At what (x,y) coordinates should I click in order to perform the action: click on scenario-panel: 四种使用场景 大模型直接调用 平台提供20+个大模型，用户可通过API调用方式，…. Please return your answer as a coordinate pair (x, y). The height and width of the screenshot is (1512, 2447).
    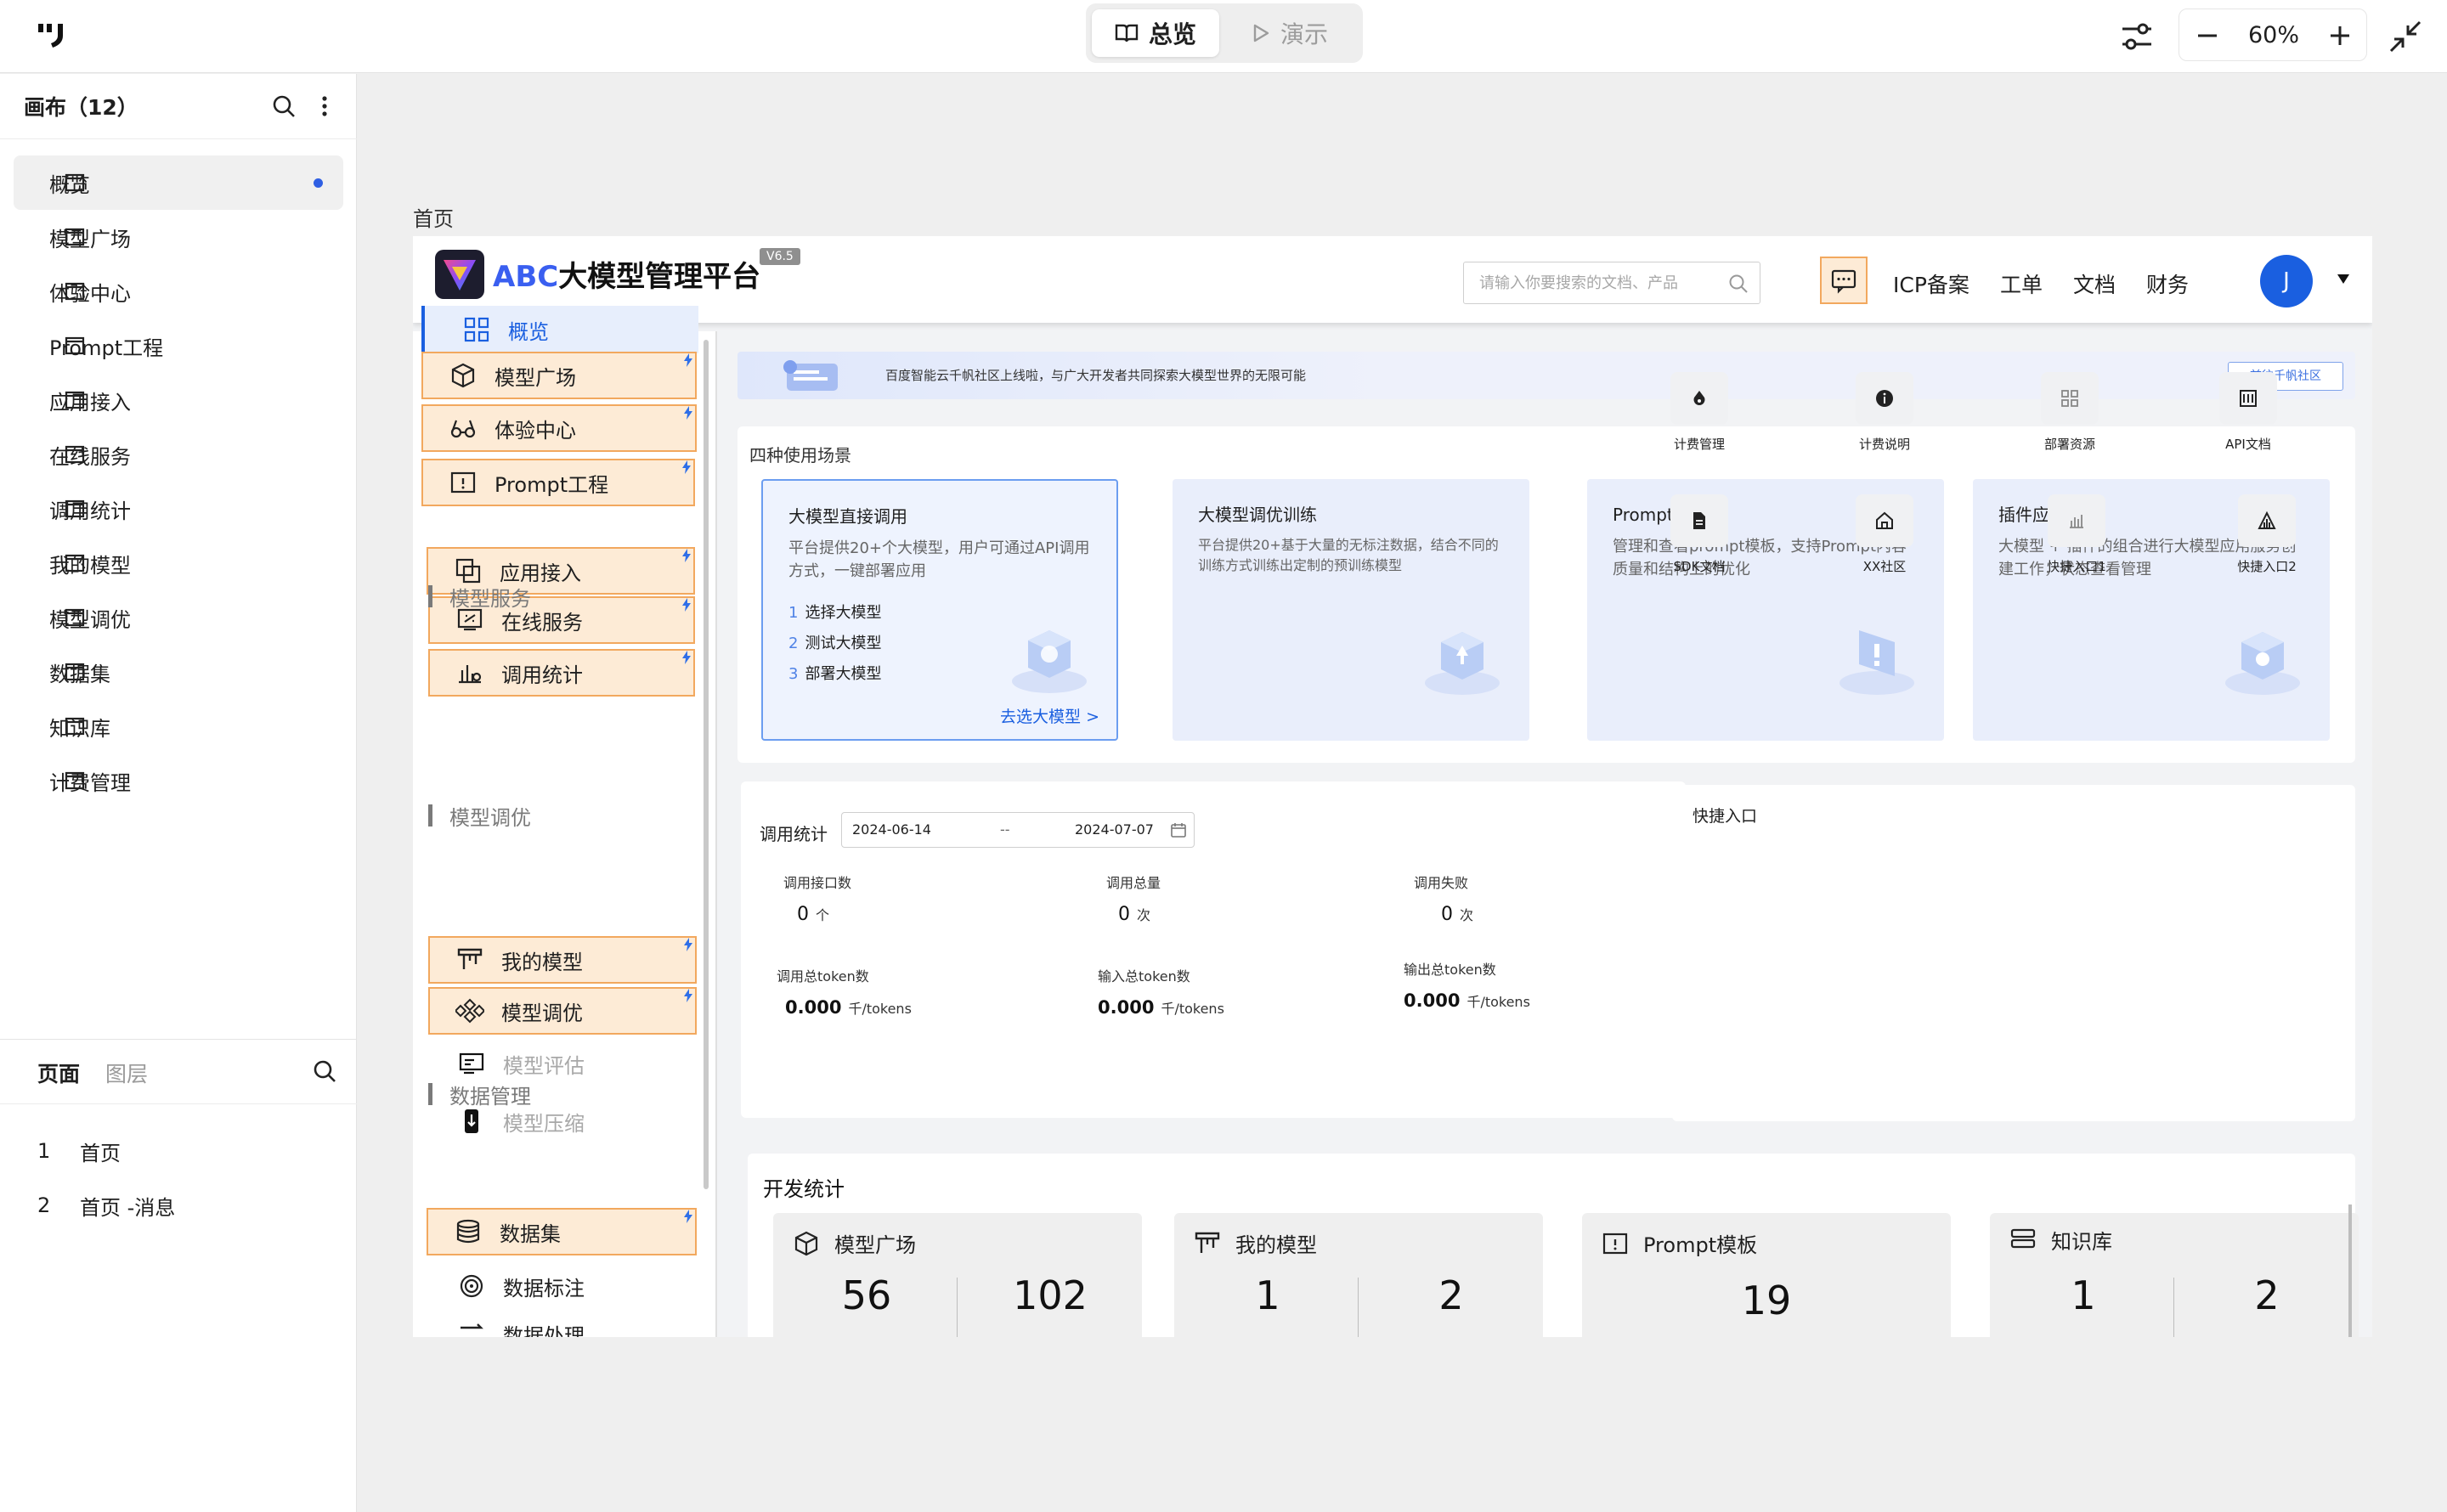
    Looking at the image, I should click on (1546, 594).